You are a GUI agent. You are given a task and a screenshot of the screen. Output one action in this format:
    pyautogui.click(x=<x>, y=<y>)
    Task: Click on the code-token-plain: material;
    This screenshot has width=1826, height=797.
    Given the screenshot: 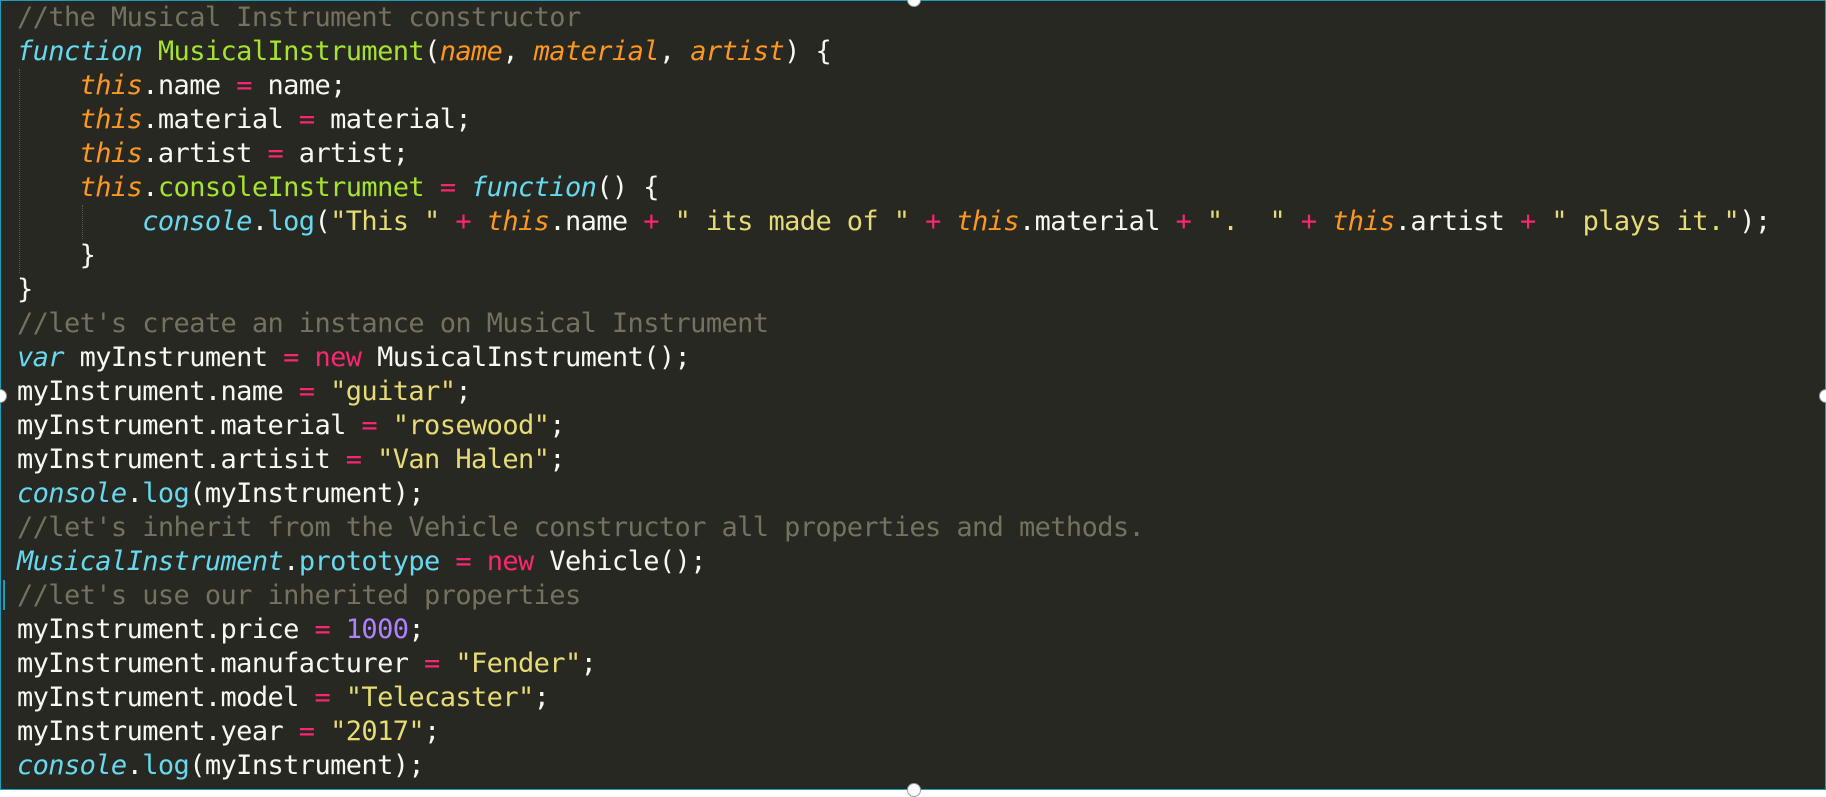 What is the action you would take?
    pyautogui.click(x=393, y=119)
    